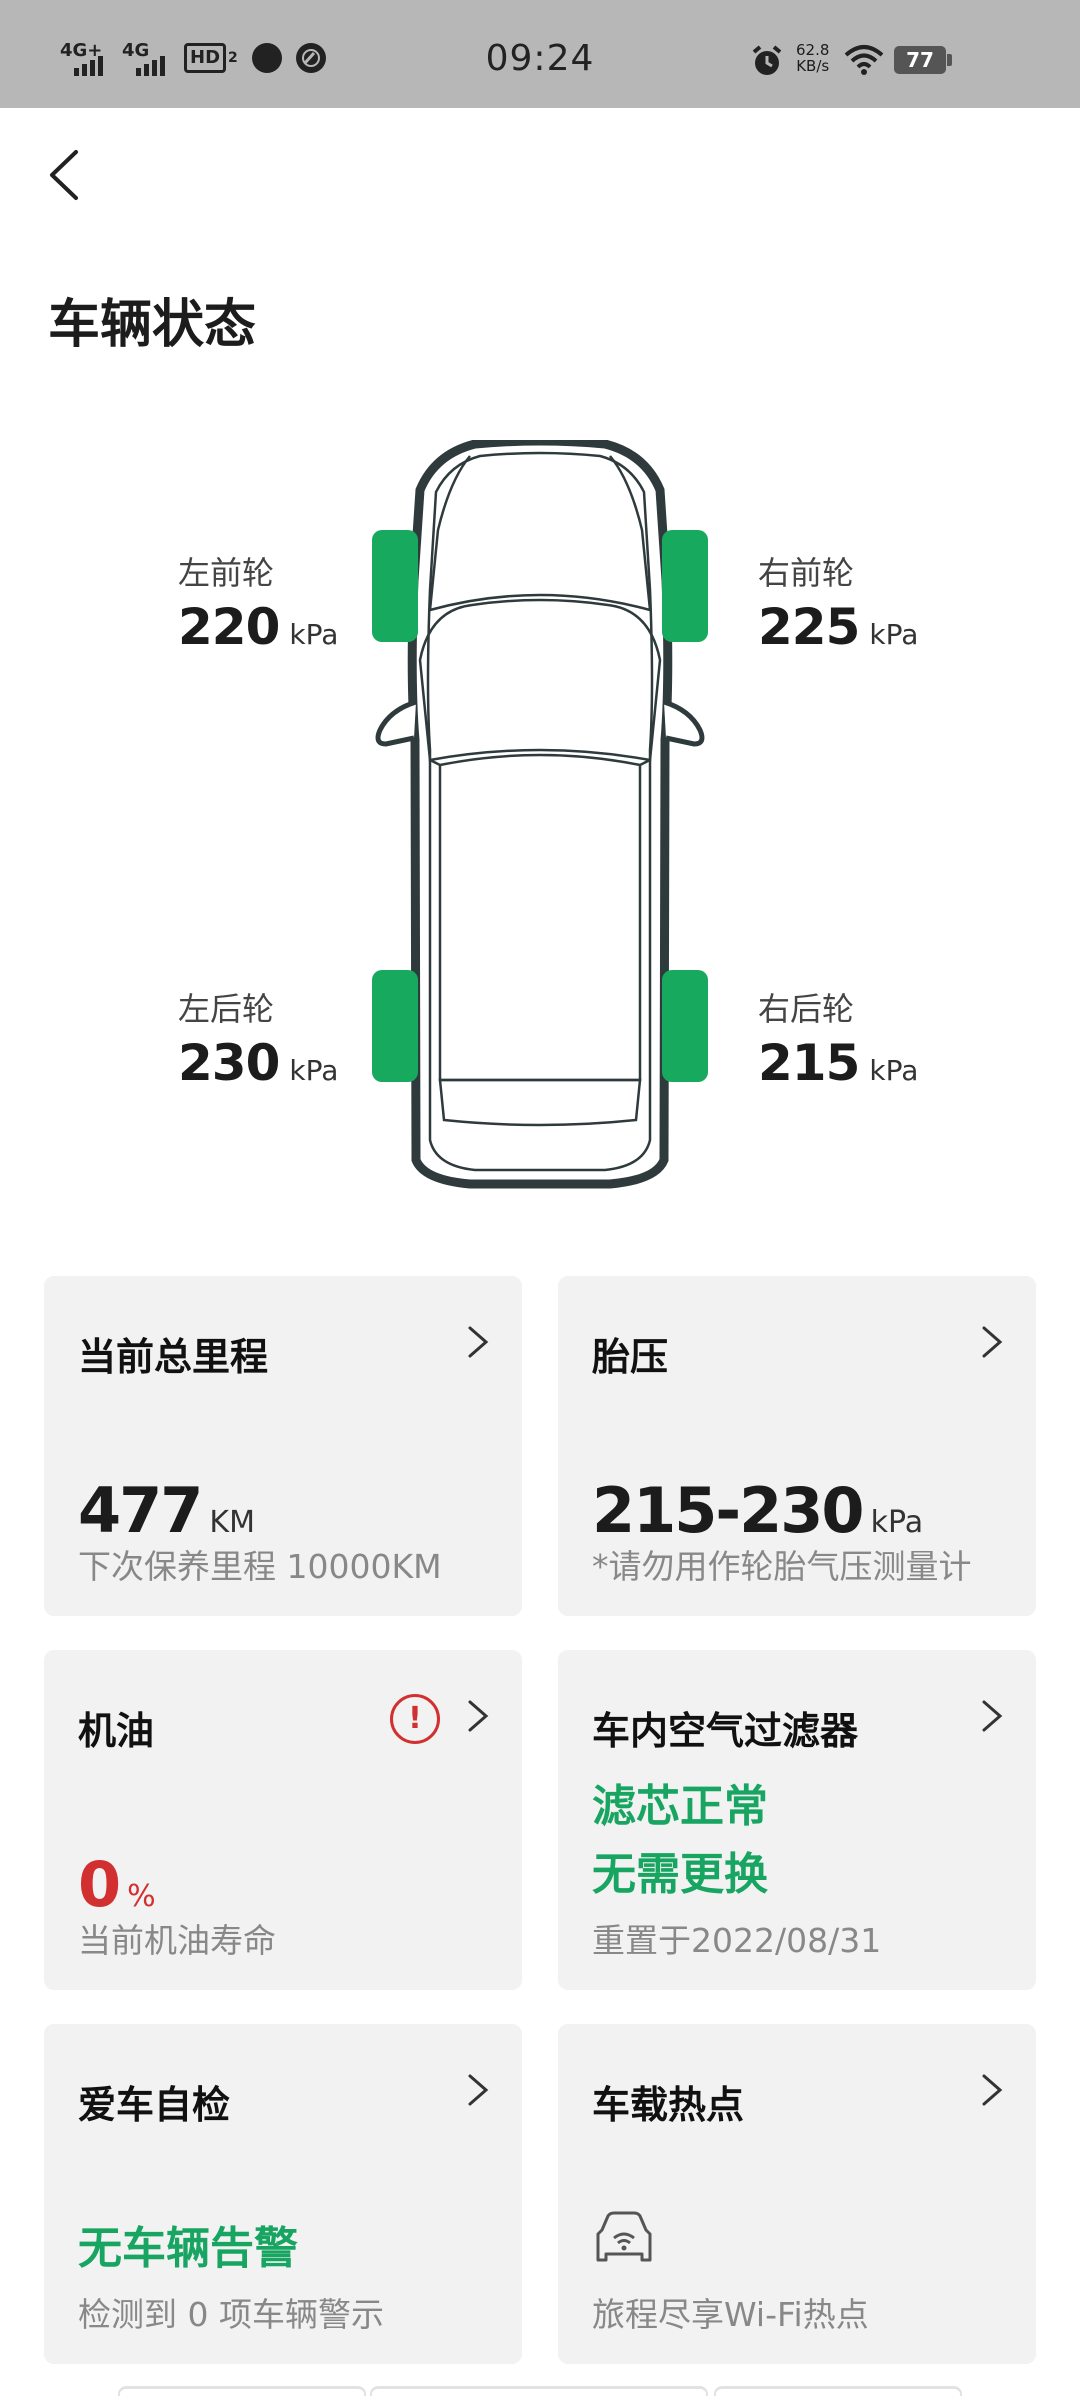  Describe the element at coordinates (685, 1026) in the screenshot. I see `tire-rear-right` at that location.